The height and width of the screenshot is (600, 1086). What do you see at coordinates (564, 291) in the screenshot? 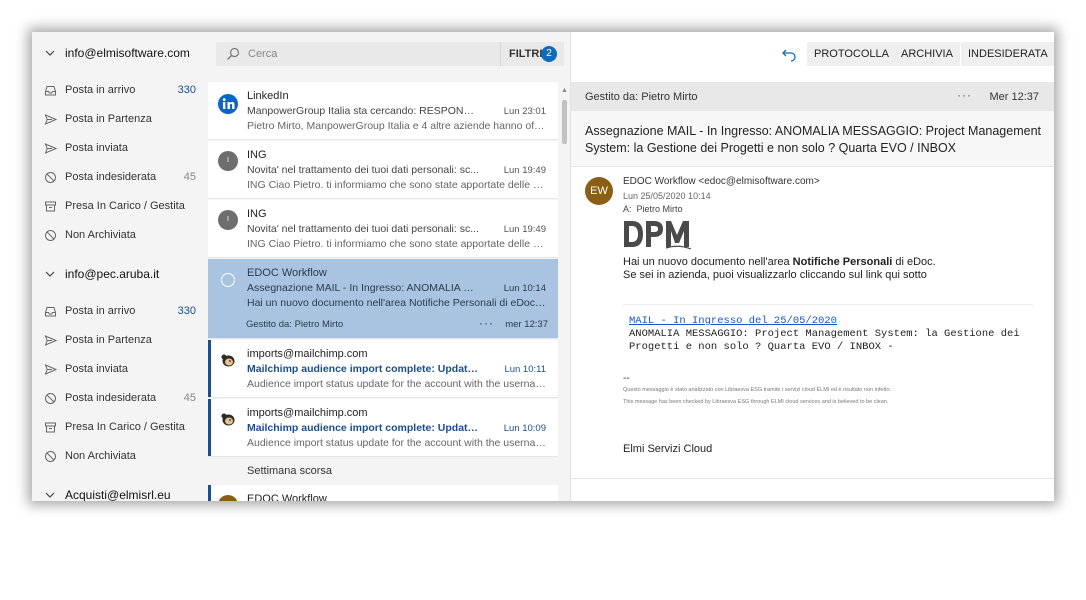
I see `list-scrollbar: ▲` at bounding box center [564, 291].